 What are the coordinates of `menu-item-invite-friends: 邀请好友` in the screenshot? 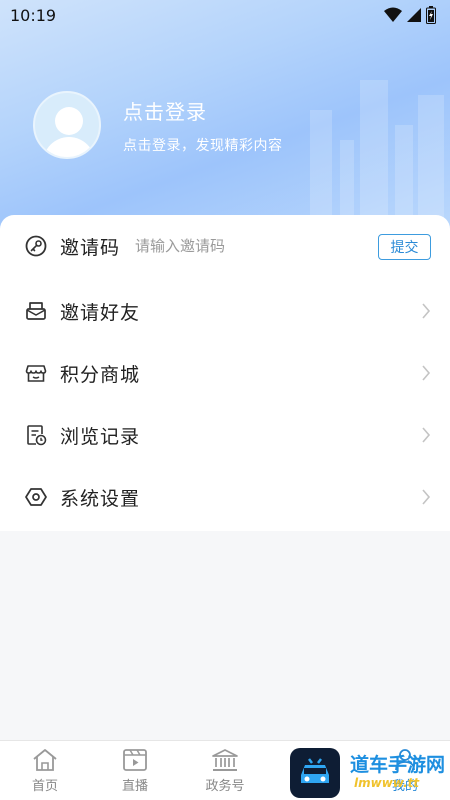 It's located at (225, 311).